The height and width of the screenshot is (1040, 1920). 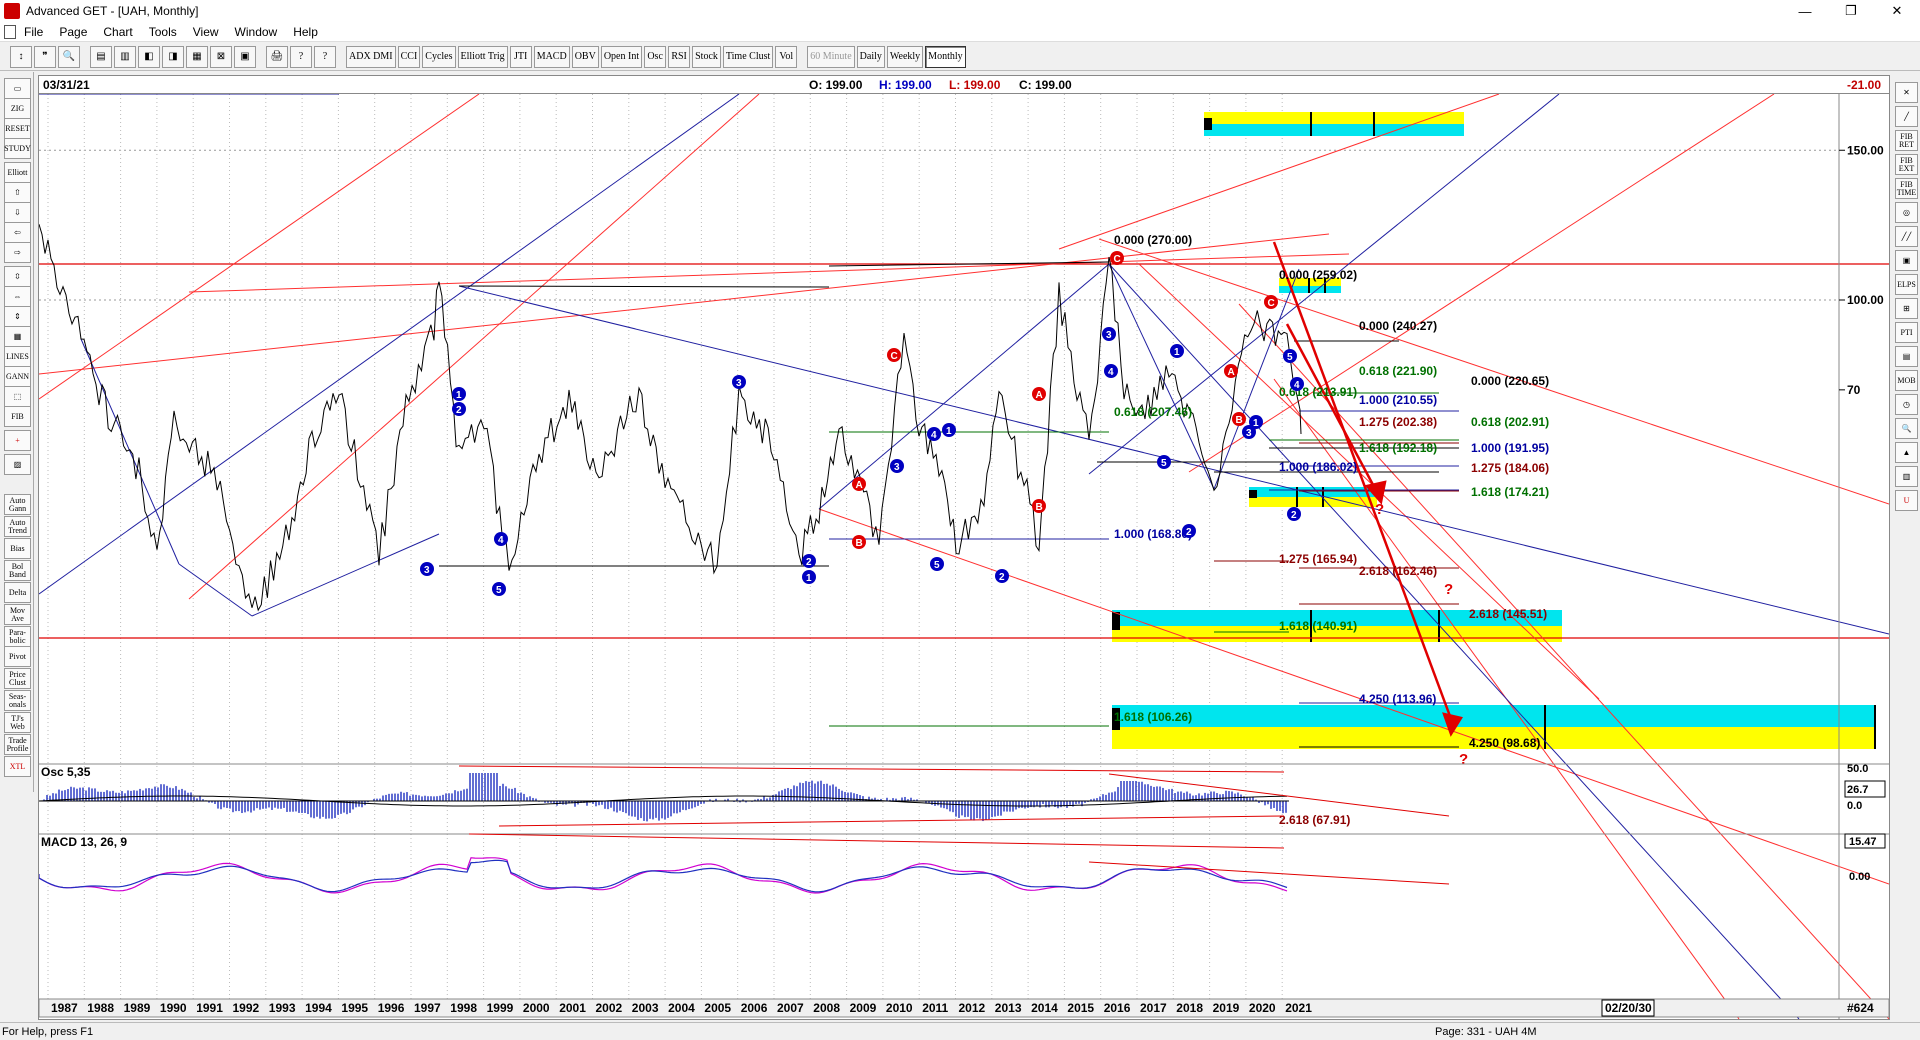 I want to click on left-tool-3: STUDY, so click(x=17, y=148).